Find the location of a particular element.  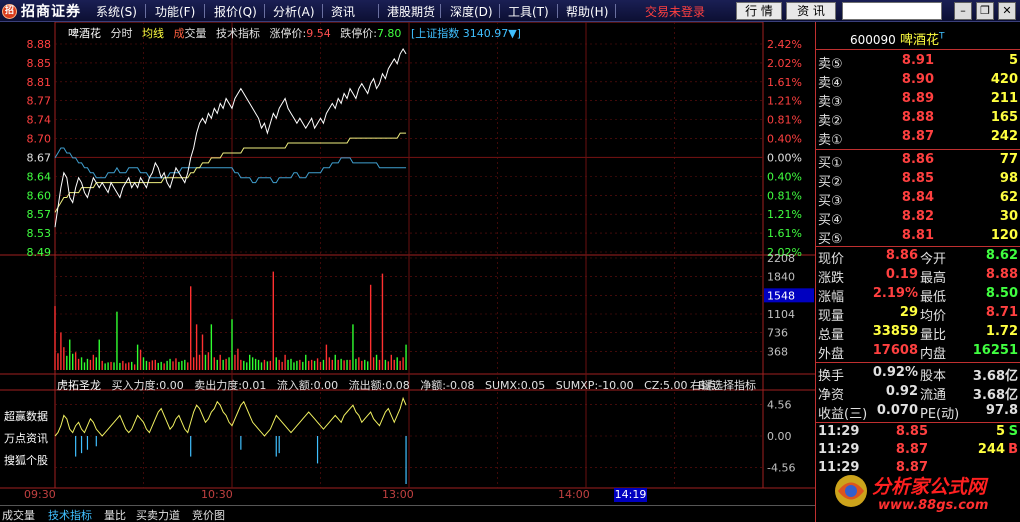

stock-code: 600090 is located at coordinates (873, 40).